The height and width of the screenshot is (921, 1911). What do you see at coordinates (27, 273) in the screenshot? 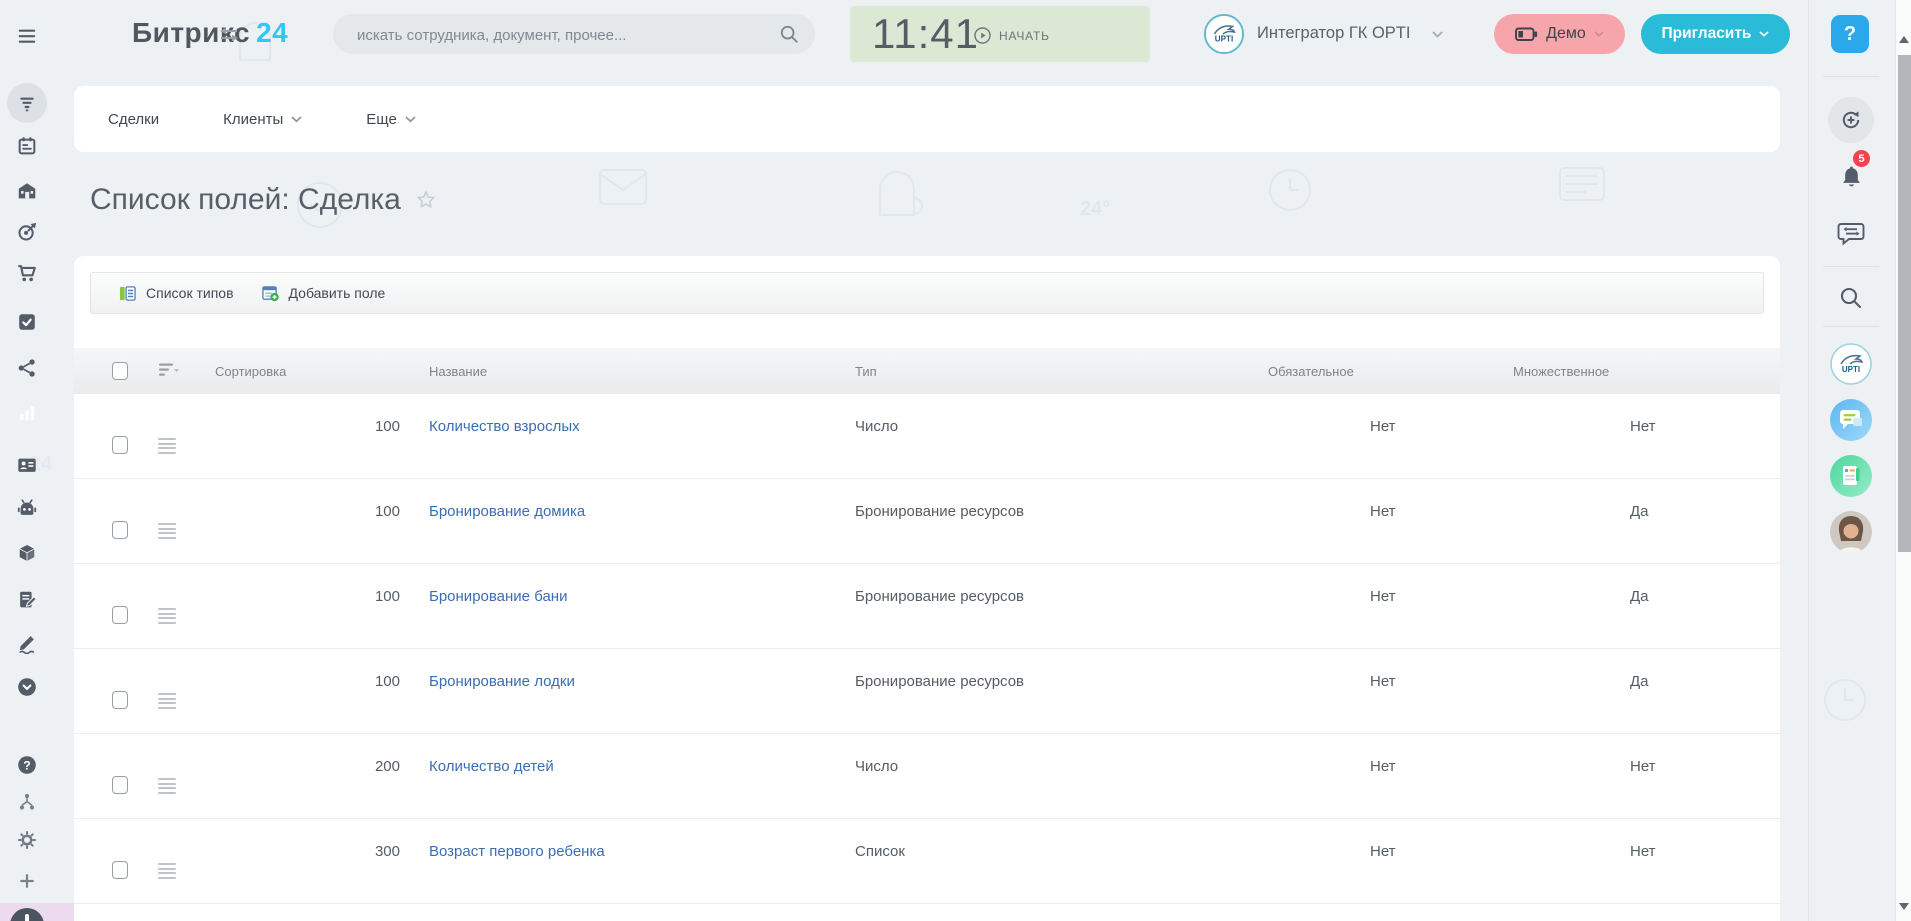
I see `sales-cart-icon` at bounding box center [27, 273].